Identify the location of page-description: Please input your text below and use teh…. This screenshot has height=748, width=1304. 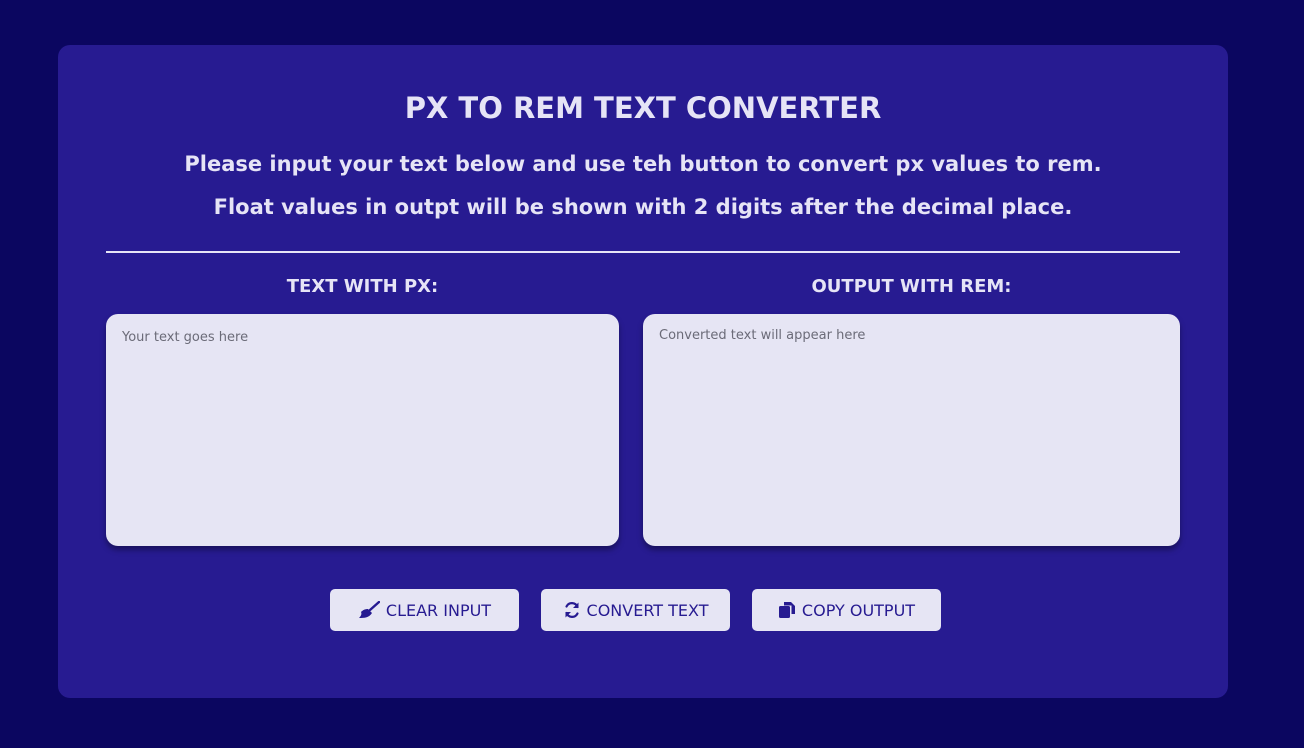
(643, 185).